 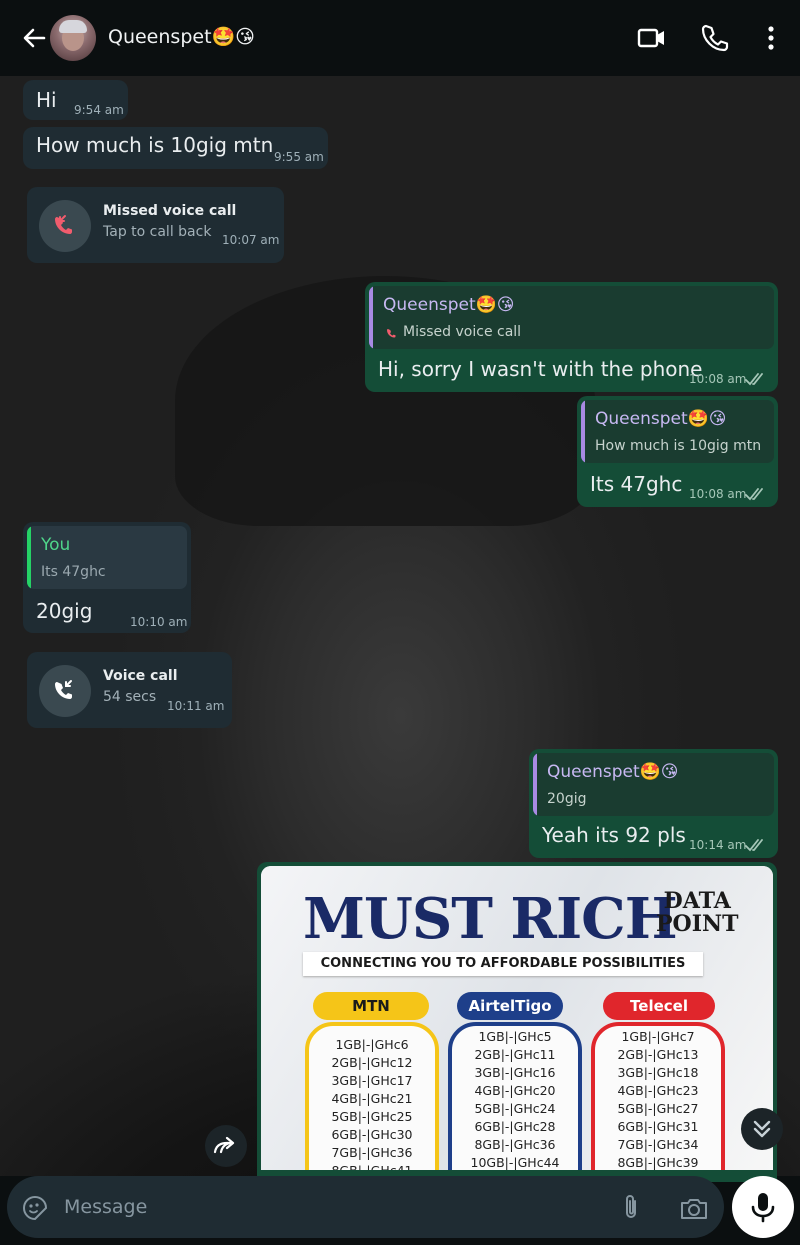 What do you see at coordinates (658, 1108) in the screenshot?
I see `price-row: 5GB|-|GHc27` at bounding box center [658, 1108].